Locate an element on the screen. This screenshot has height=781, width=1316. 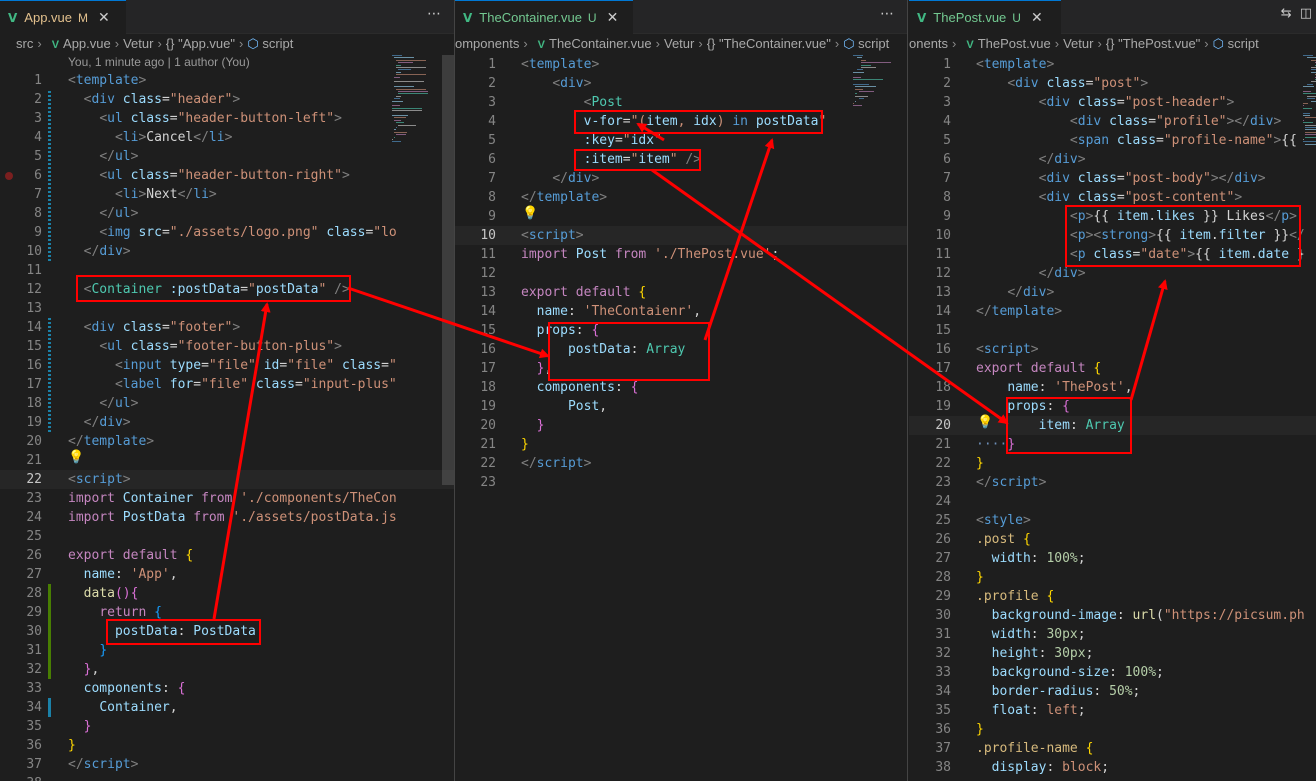
code-line: 32 }, is located at coordinates (227, 669).